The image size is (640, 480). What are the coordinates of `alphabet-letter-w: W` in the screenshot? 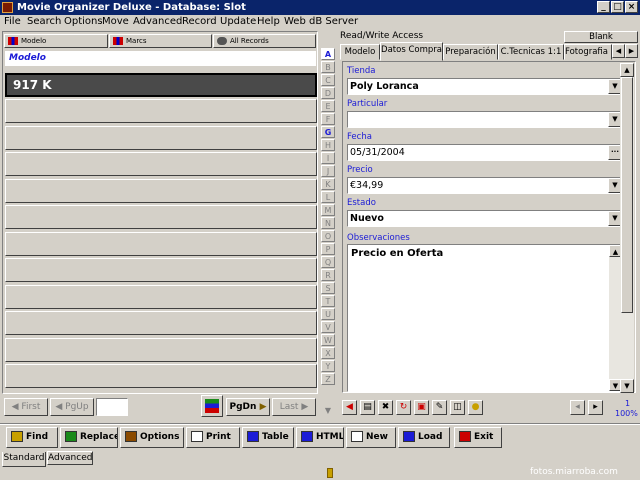 It's located at (328, 340).